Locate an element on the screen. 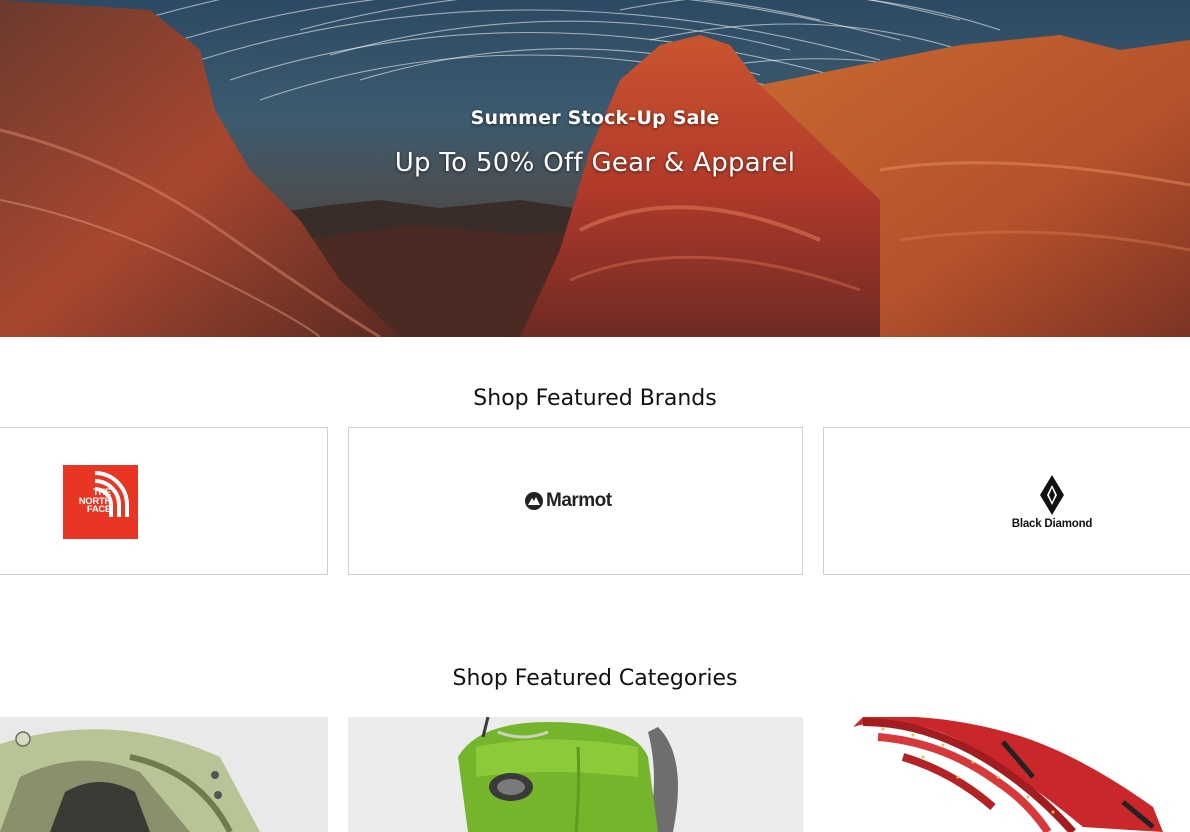  marmot-mountain-icon is located at coordinates (534, 501).